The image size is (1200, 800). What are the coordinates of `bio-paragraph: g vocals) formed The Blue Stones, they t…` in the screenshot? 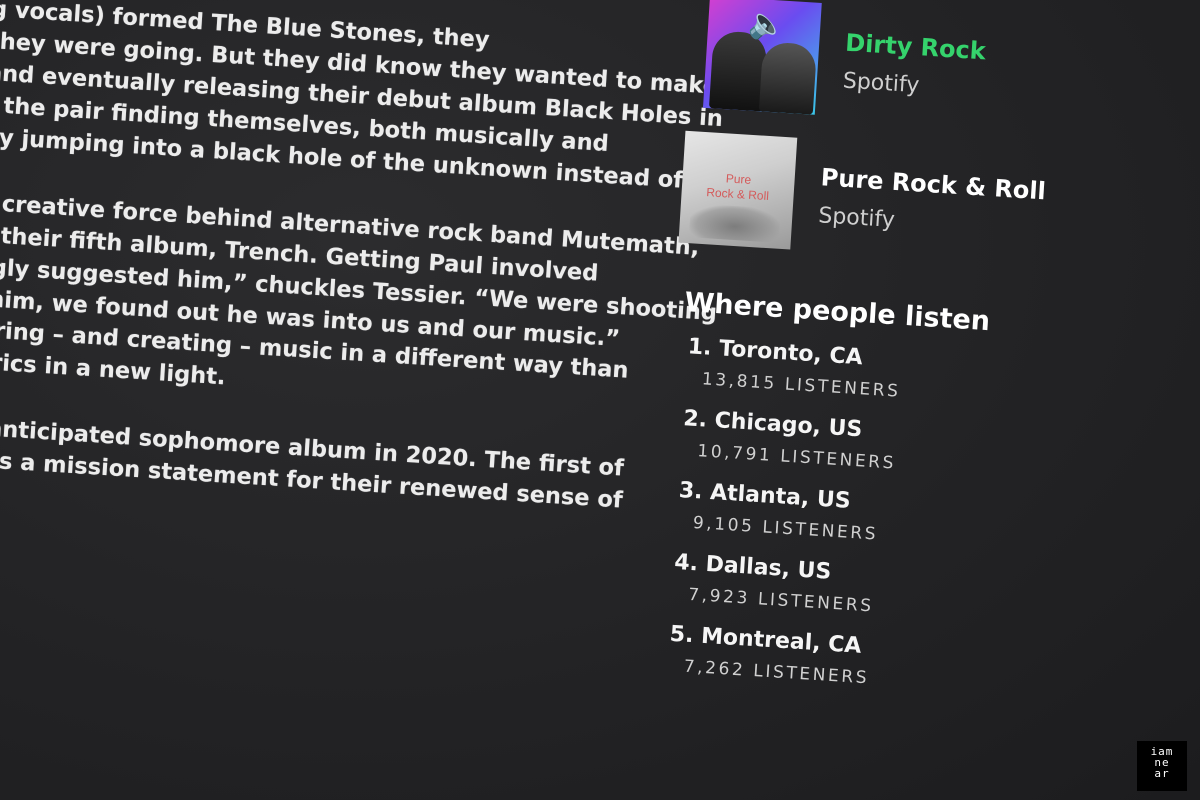 It's located at (362, 97).